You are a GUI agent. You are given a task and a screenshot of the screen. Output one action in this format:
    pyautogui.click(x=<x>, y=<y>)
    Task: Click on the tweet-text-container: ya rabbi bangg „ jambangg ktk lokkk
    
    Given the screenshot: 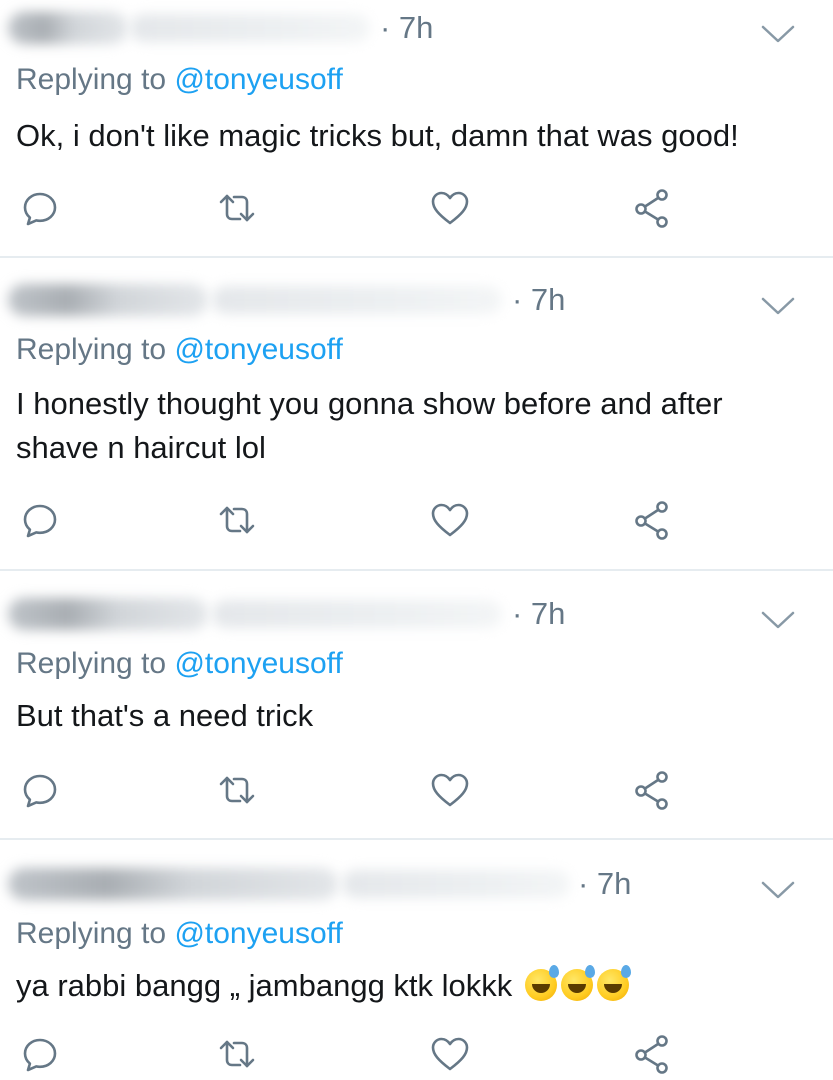 What is the action you would take?
    pyautogui.click(x=411, y=986)
    